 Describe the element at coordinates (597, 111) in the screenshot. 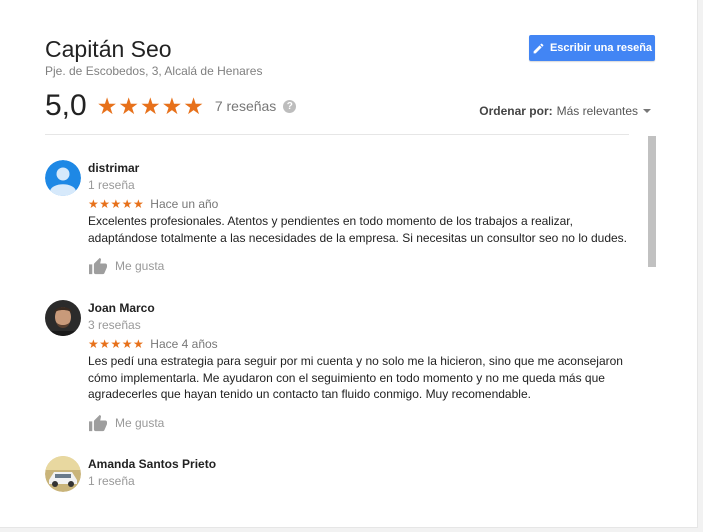

I see `sort-value: Más relevantes` at that location.